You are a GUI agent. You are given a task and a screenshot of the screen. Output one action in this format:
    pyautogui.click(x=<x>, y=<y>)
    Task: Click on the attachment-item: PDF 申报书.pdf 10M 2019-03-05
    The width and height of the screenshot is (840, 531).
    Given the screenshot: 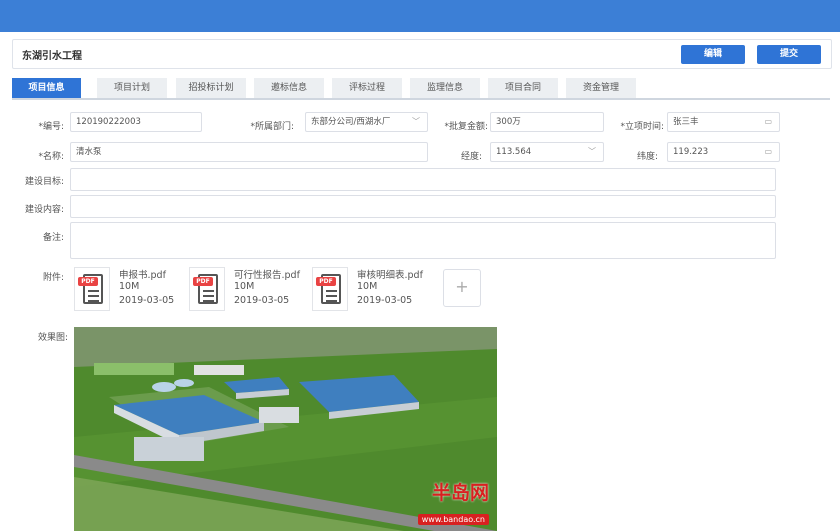 What is the action you would take?
    pyautogui.click(x=129, y=290)
    